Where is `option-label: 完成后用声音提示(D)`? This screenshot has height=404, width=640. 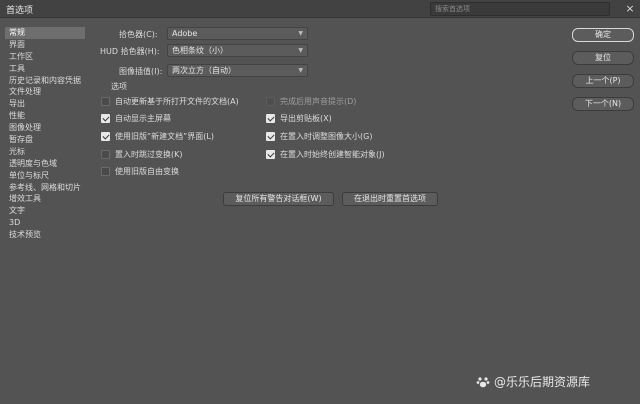 option-label: 完成后用声音提示(D) is located at coordinates (318, 101).